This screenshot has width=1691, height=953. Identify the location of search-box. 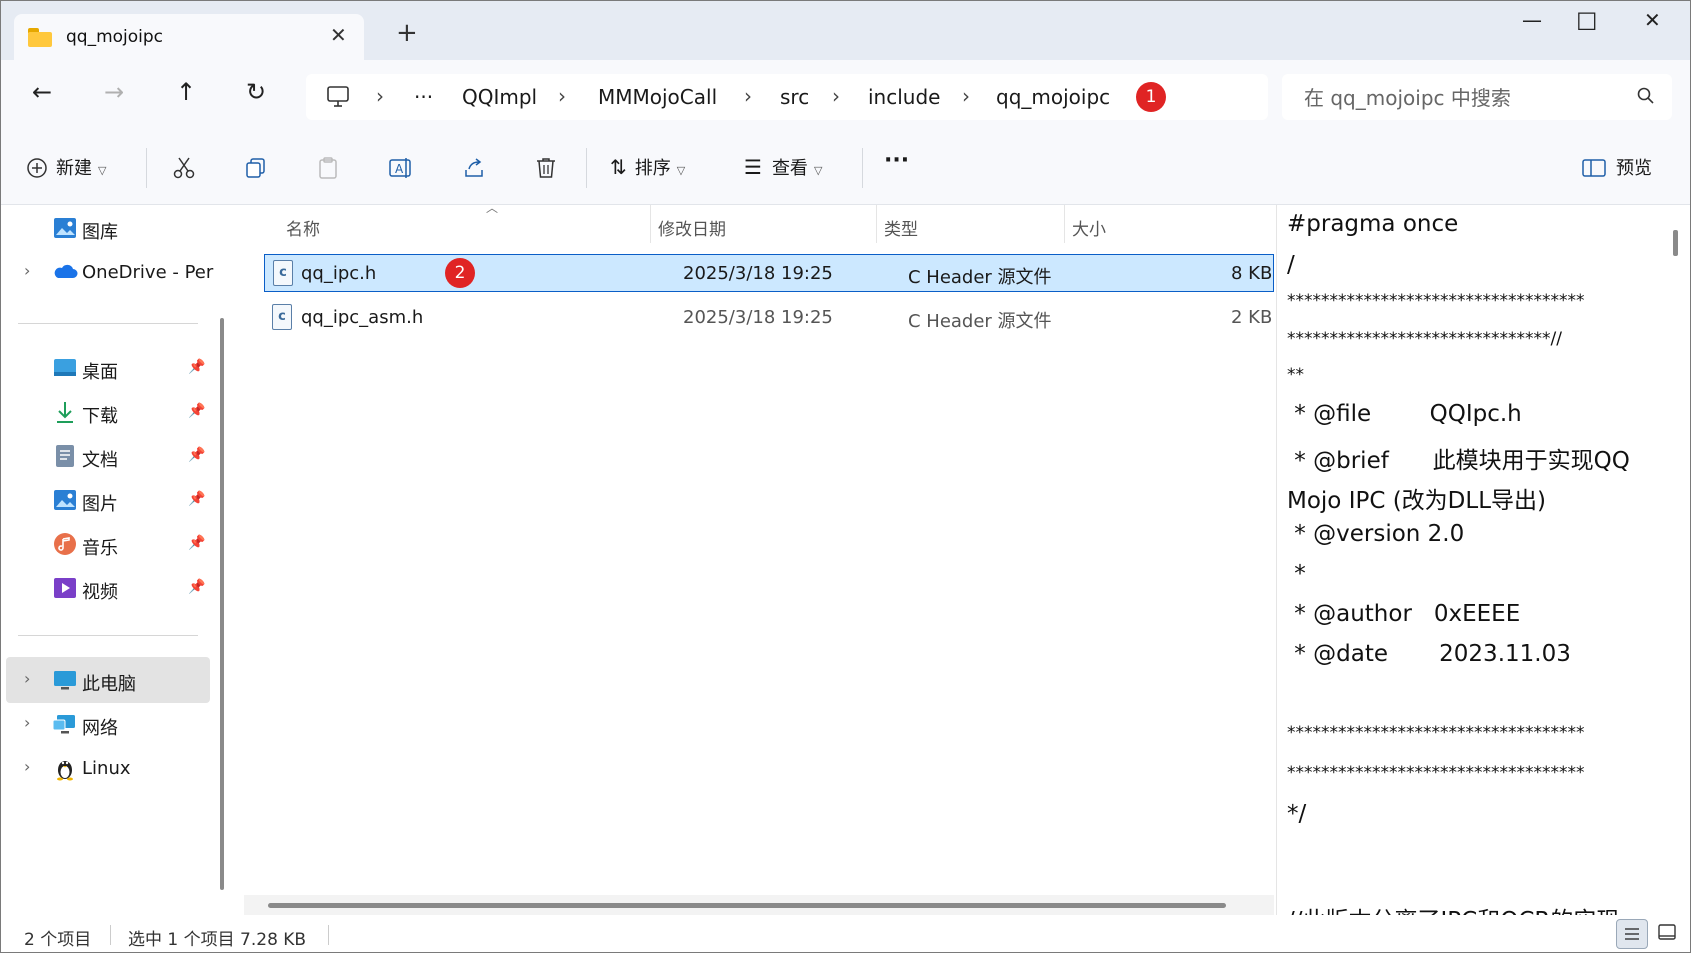
(1477, 98).